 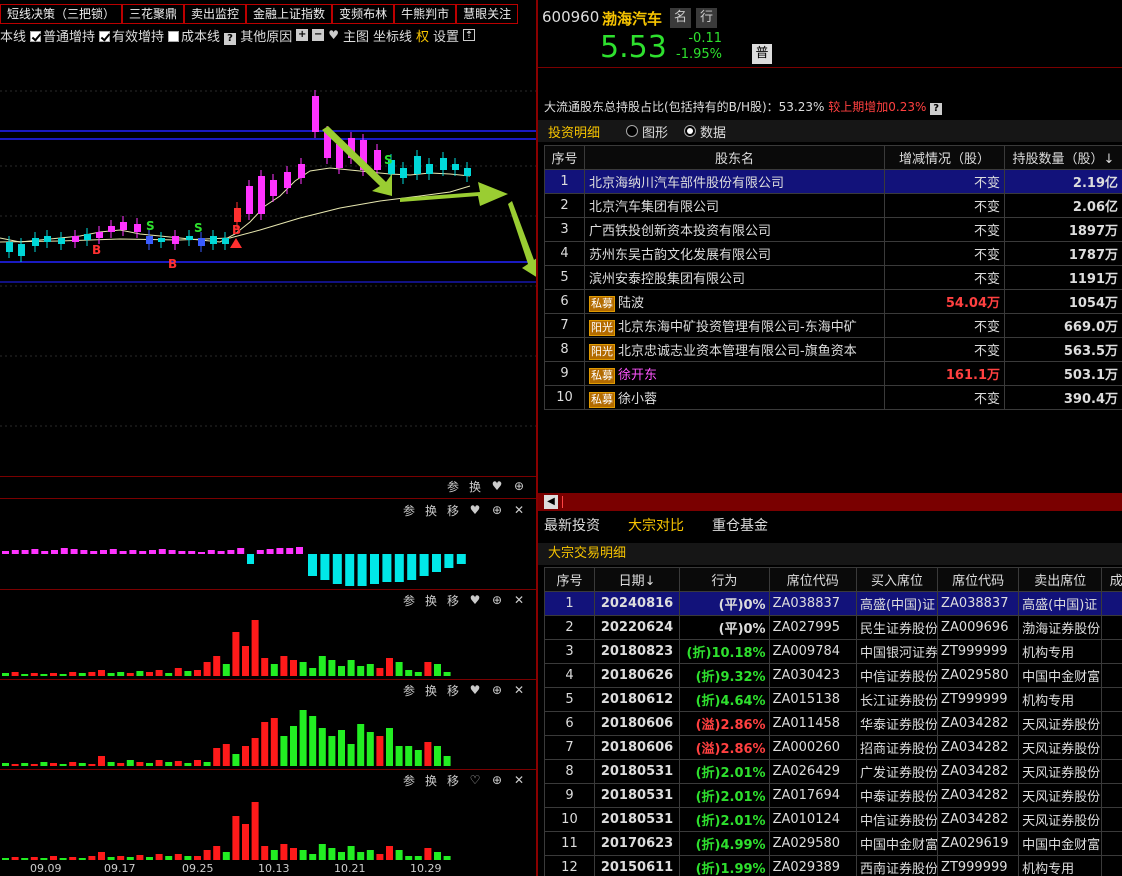 What do you see at coordinates (392, 35) in the screenshot?
I see `coord-line-button: 坐标线` at bounding box center [392, 35].